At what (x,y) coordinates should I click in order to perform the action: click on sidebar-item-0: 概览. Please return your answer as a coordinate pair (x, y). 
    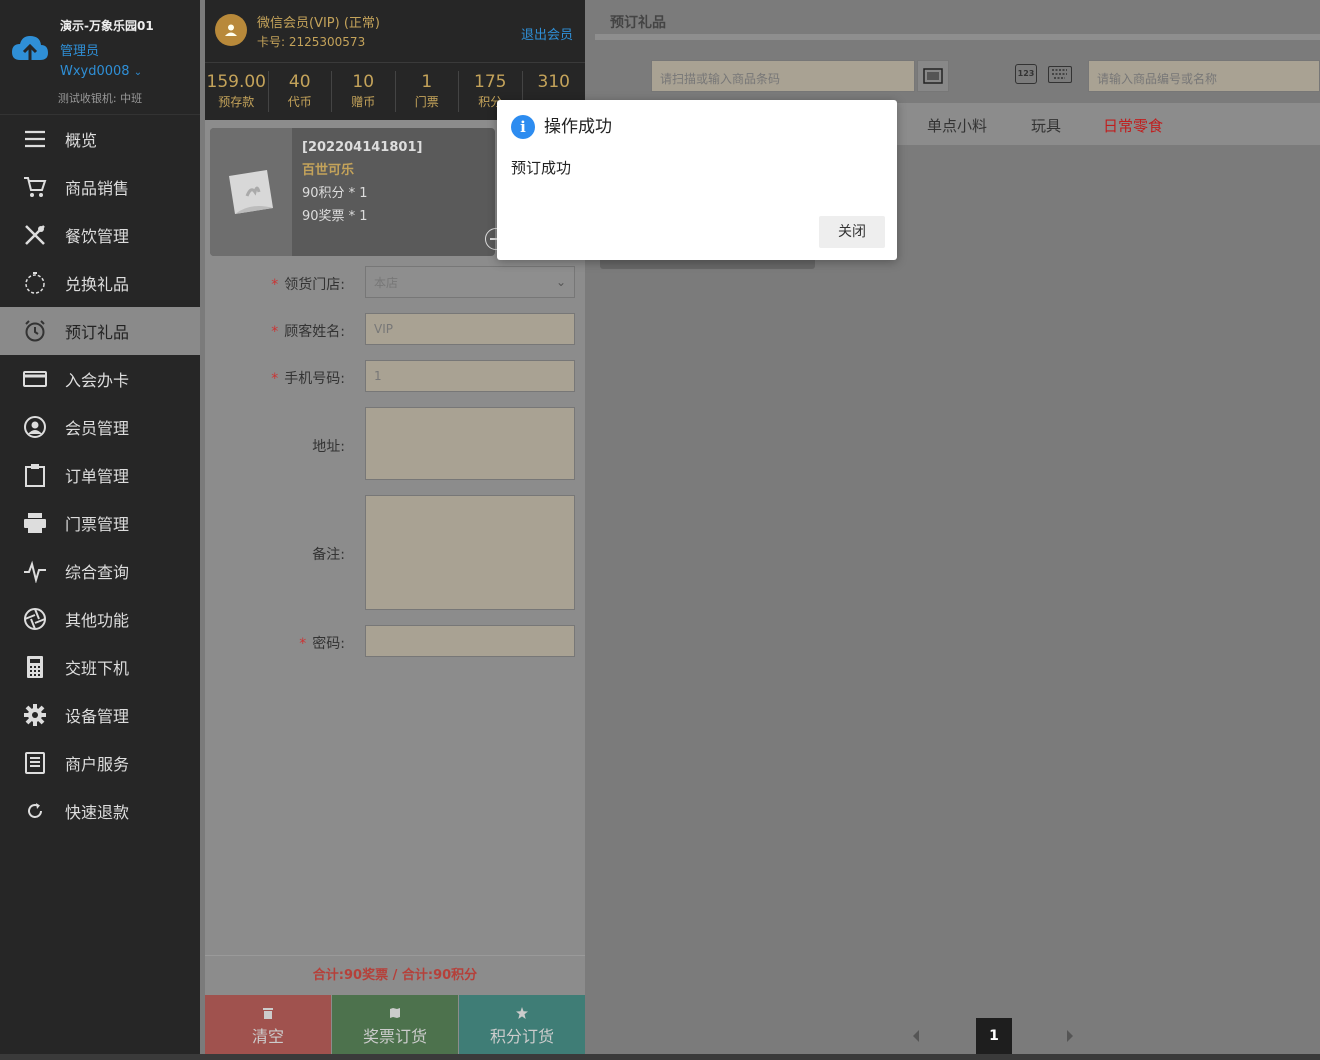
    Looking at the image, I should click on (100, 139).